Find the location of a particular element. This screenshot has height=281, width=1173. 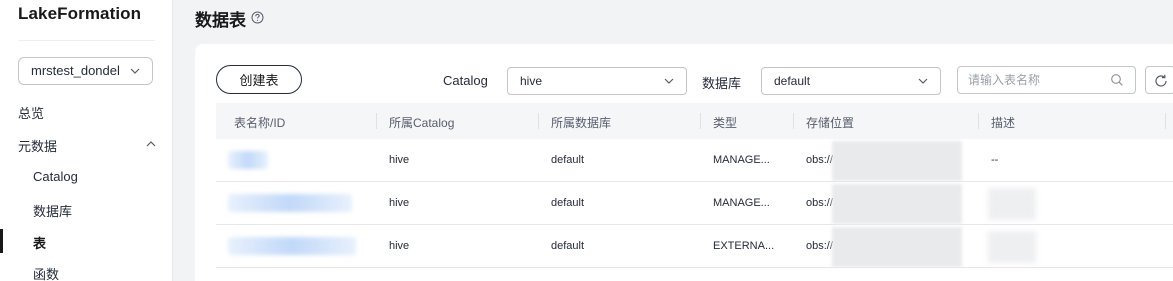

nav-item-database: 数据库 is located at coordinates (52, 210).